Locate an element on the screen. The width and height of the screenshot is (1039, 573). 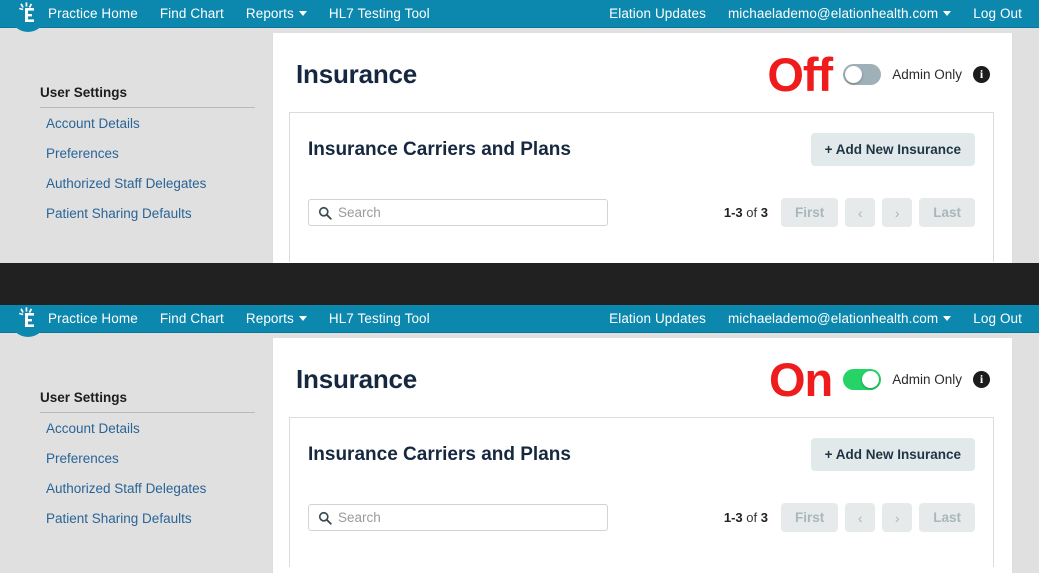
card-header: Insurance On Admin Only i is located at coordinates (642, 377).